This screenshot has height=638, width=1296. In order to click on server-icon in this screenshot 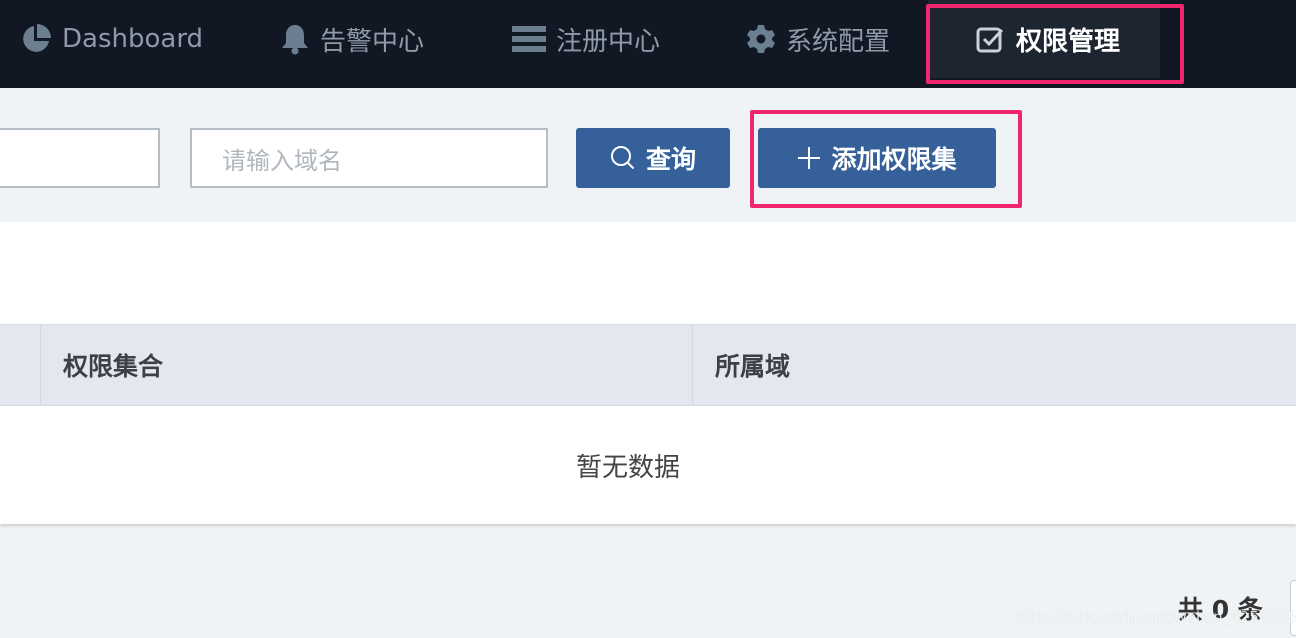, I will do `click(529, 39)`.